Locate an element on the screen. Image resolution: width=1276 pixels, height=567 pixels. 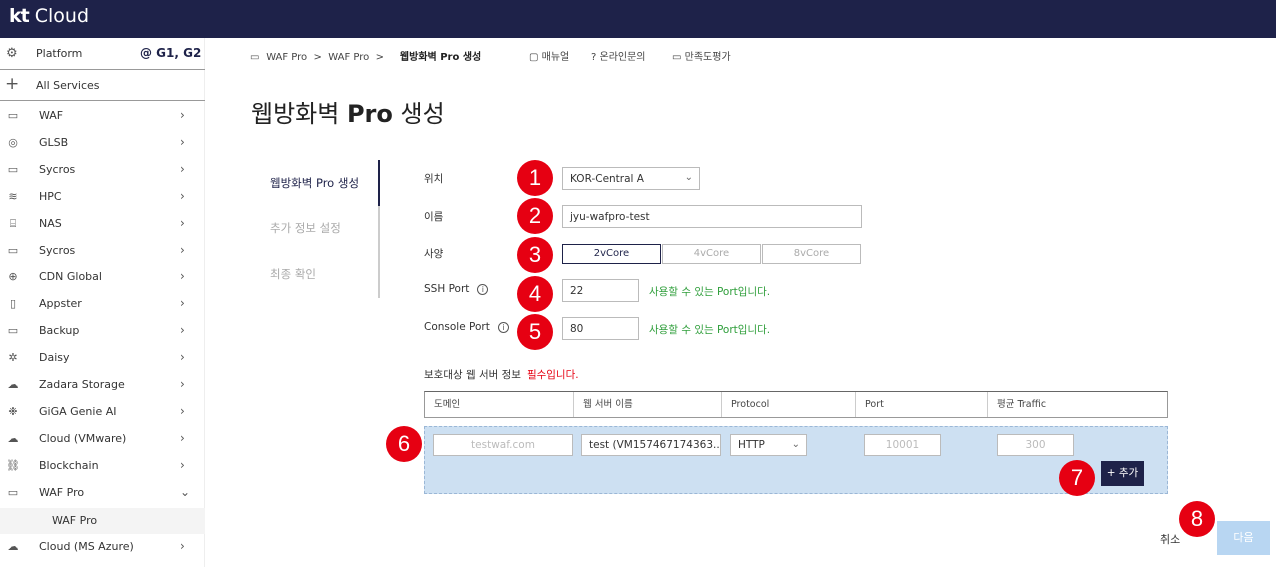
breadcrumb-waf-pro-2: WAF Pro is located at coordinates (348, 57).